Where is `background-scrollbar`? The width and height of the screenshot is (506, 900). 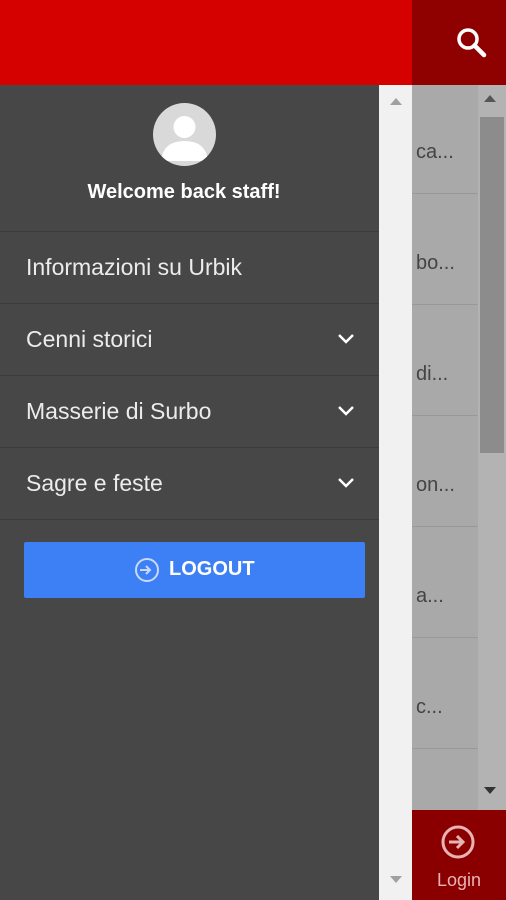 background-scrollbar is located at coordinates (492, 447).